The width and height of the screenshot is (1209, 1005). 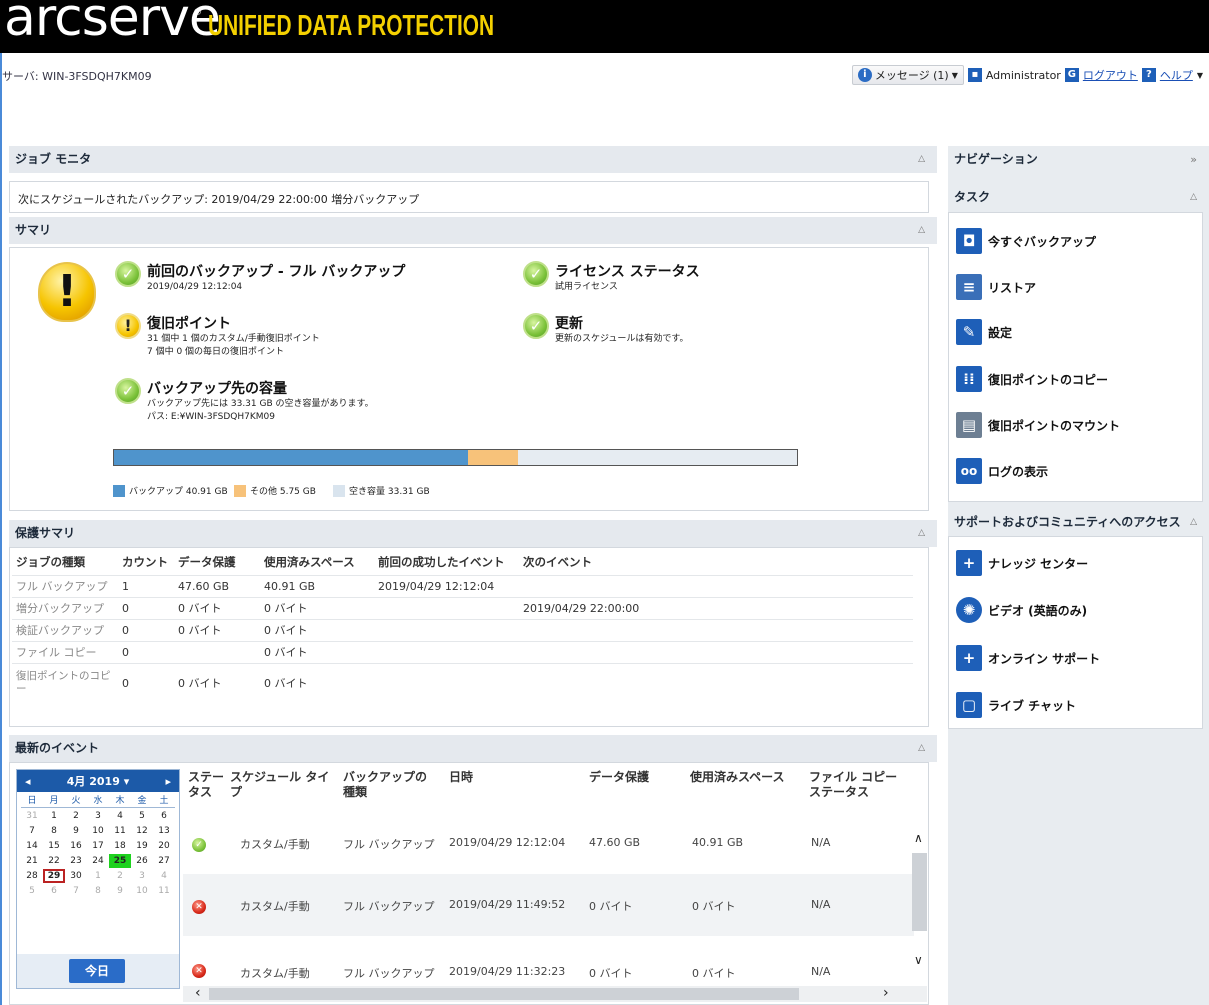 I want to click on protection-summary-header: 保護サマリ △, so click(x=473, y=533).